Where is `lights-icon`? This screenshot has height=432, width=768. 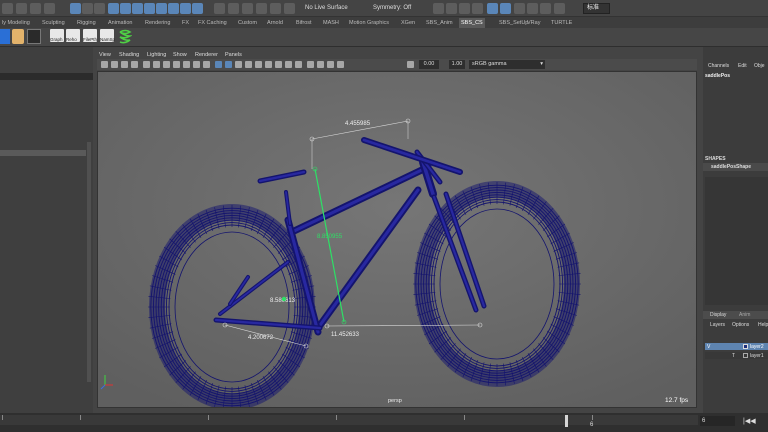
lights-icon is located at coordinates (248, 64).